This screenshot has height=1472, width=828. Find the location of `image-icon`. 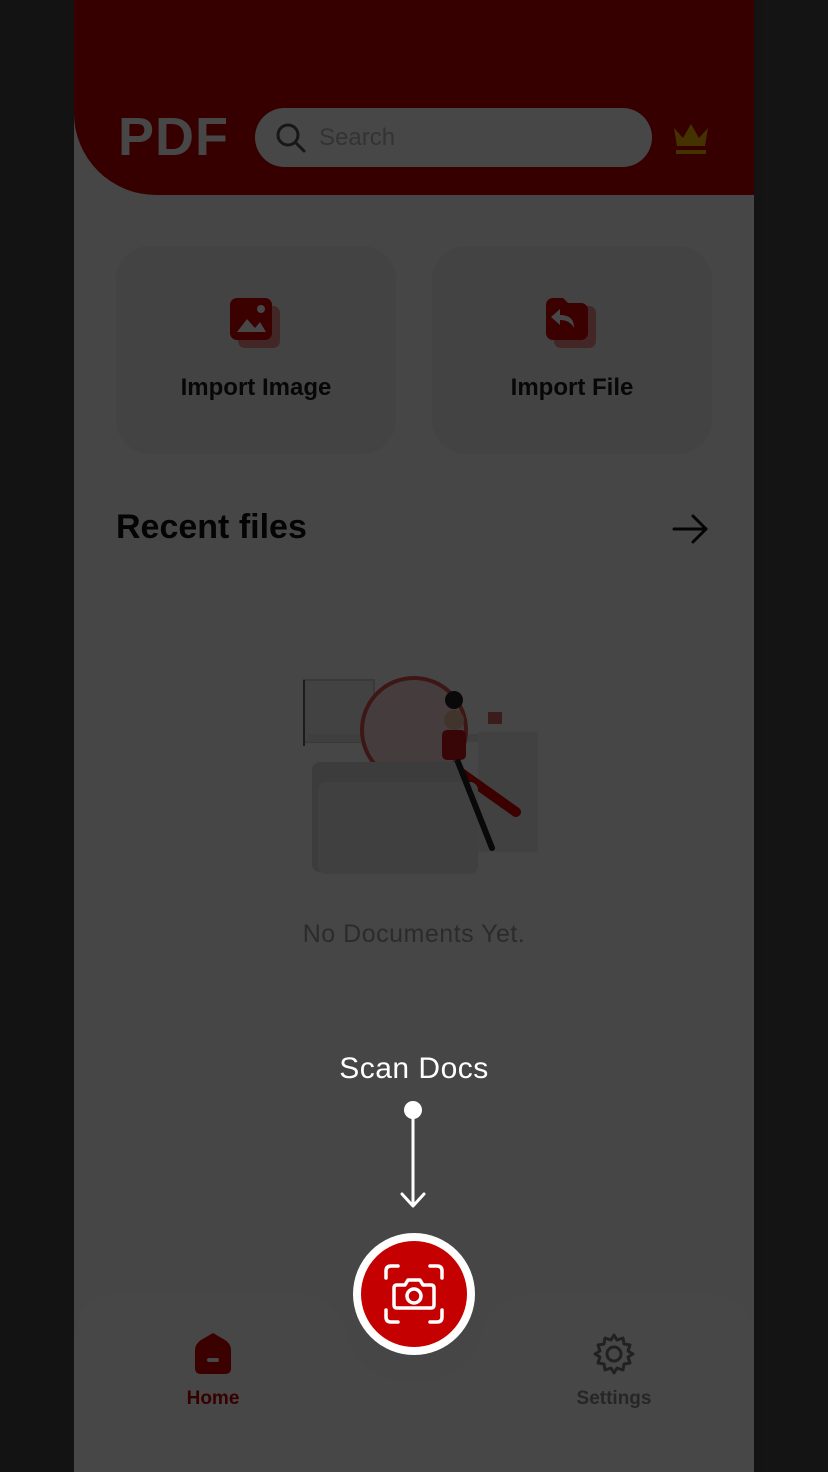

image-icon is located at coordinates (255, 323).